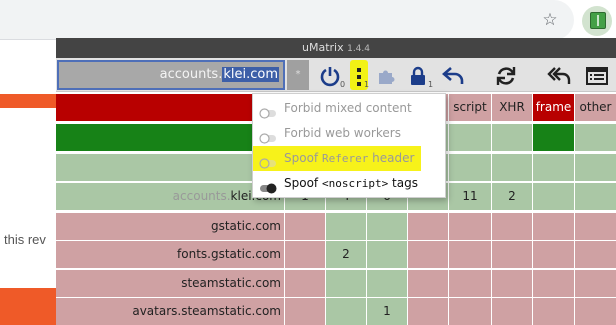 The width and height of the screenshot is (616, 325). Describe the element at coordinates (343, 84) in the screenshot. I see `power-count: 0` at that location.